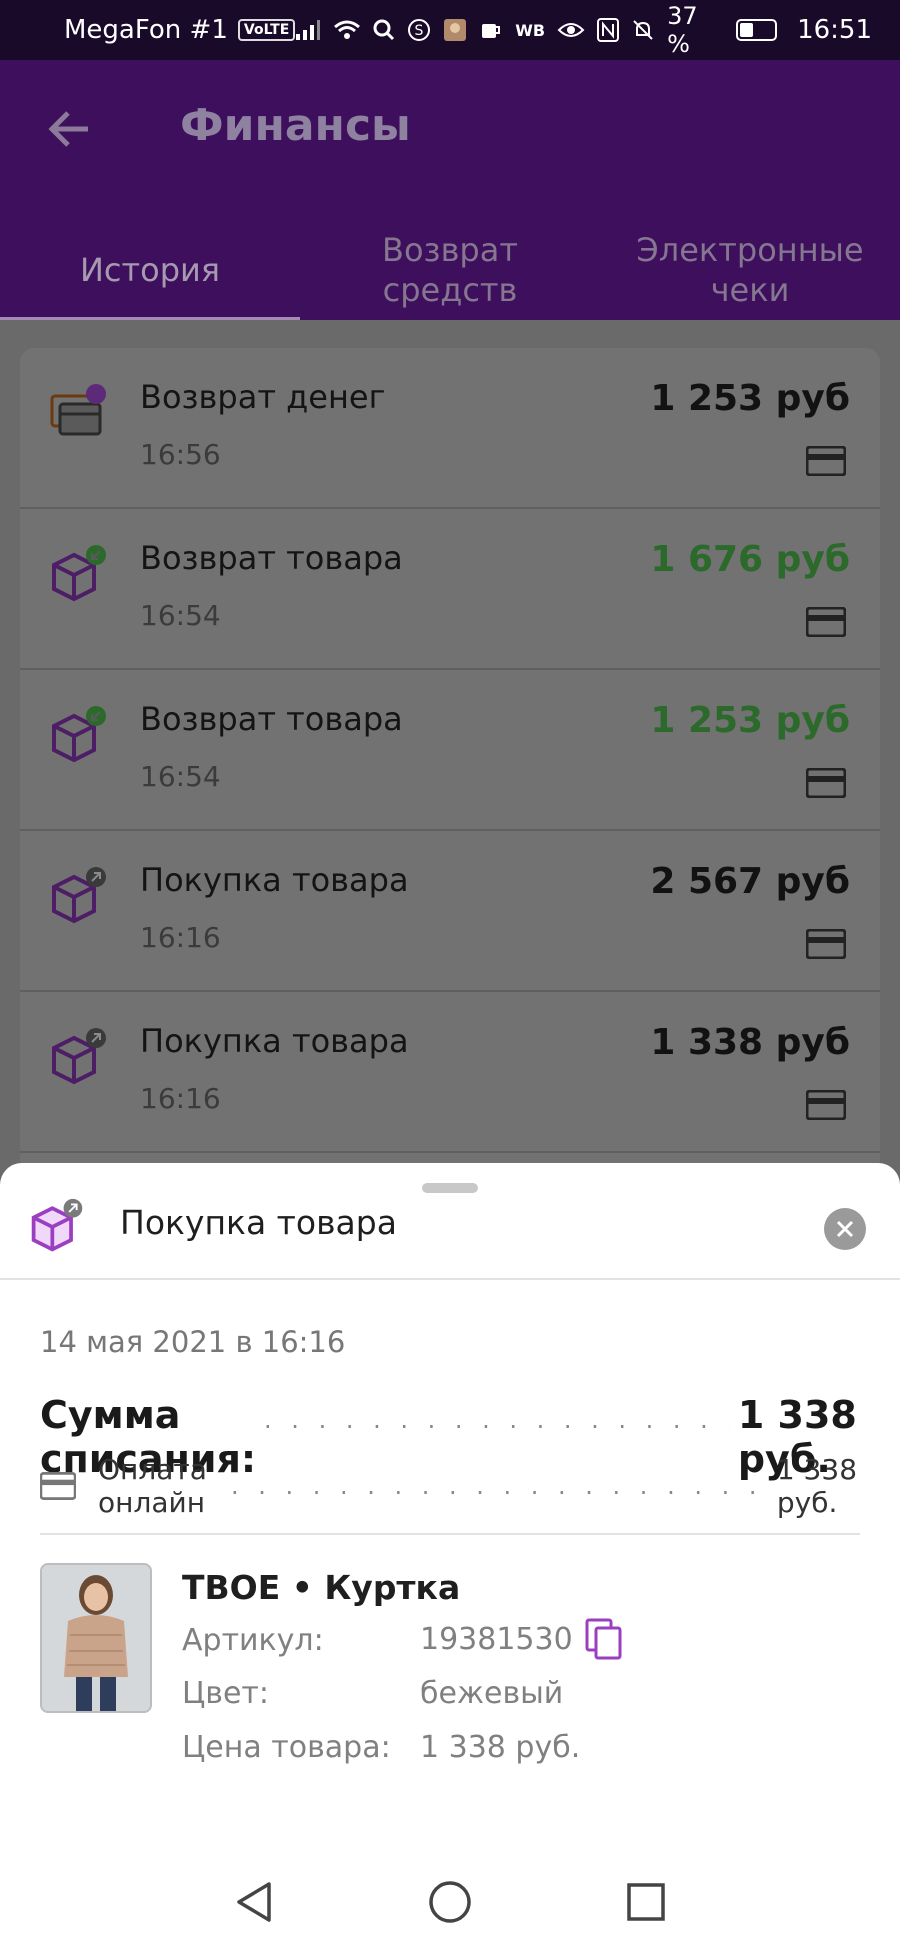  Describe the element at coordinates (450, 750) in the screenshot. I see `list-item: Возврат товара 16:54 1 253 руб` at that location.